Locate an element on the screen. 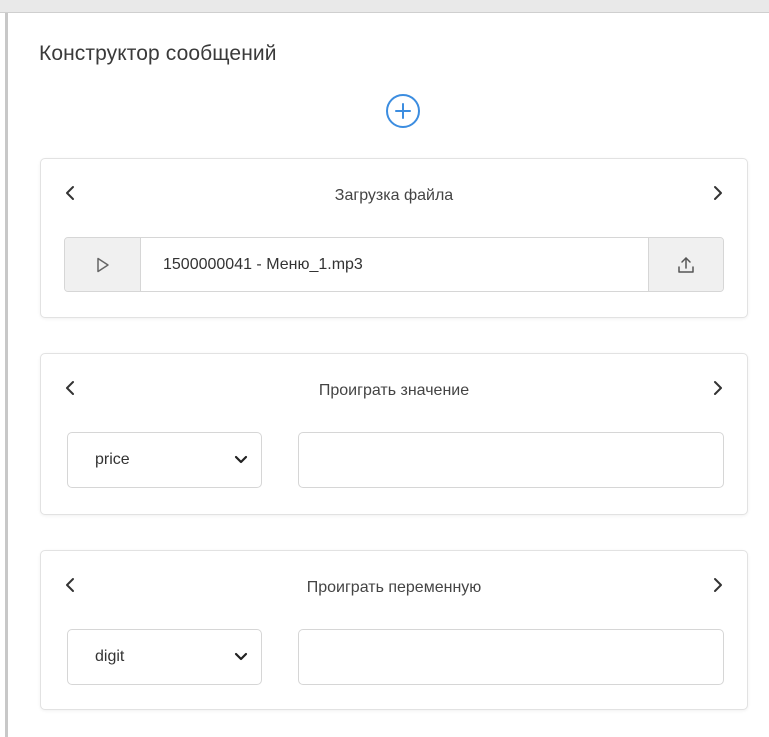 Image resolution: width=769 pixels, height=737 pixels. window-left-border is located at coordinates (4, 375).